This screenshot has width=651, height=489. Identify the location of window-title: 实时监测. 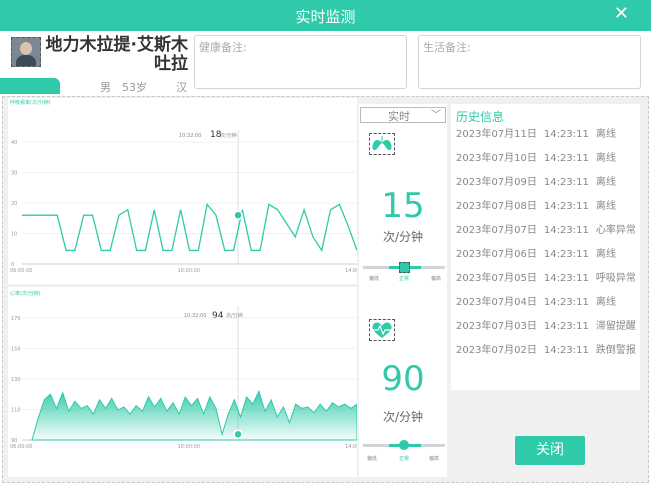
(325, 17).